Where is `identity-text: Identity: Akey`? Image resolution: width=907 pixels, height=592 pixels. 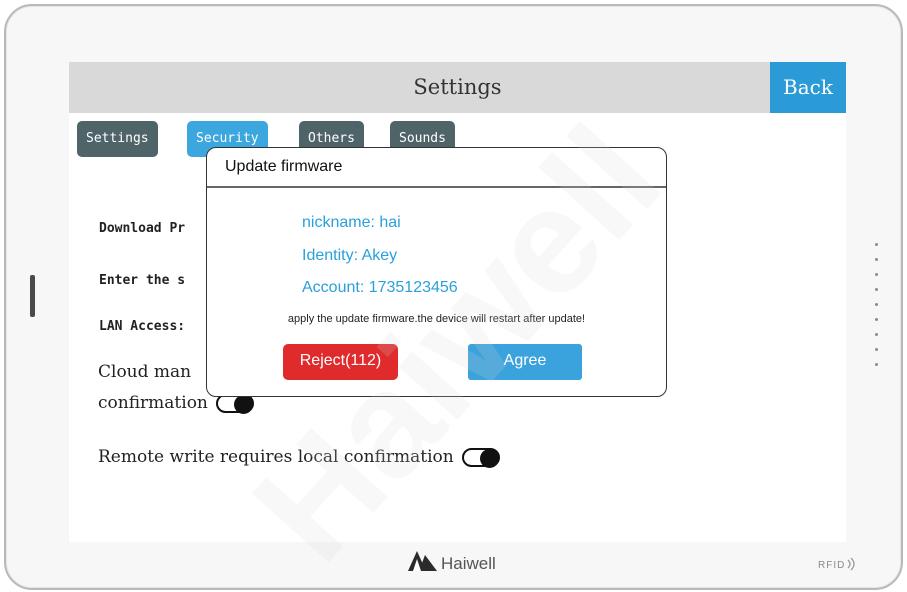
identity-text: Identity: Akey is located at coordinates (350, 255).